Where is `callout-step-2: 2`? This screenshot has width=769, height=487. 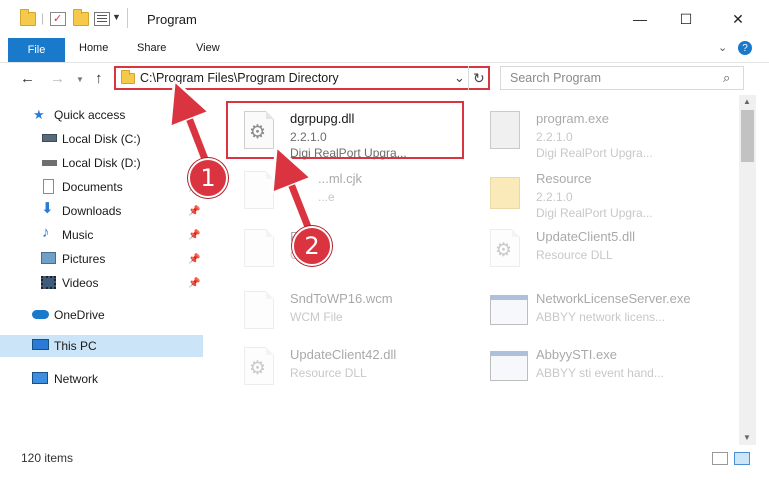 callout-step-2: 2 is located at coordinates (312, 246).